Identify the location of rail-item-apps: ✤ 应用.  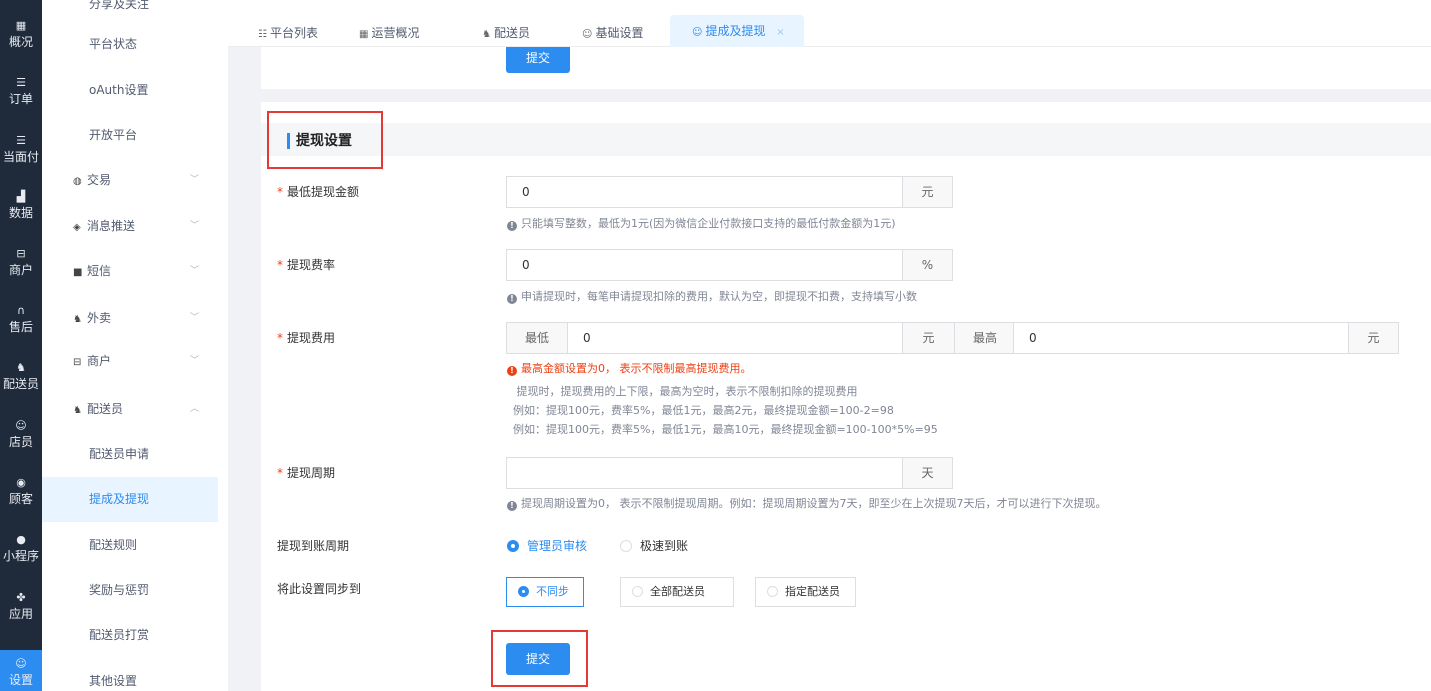
(21, 609).